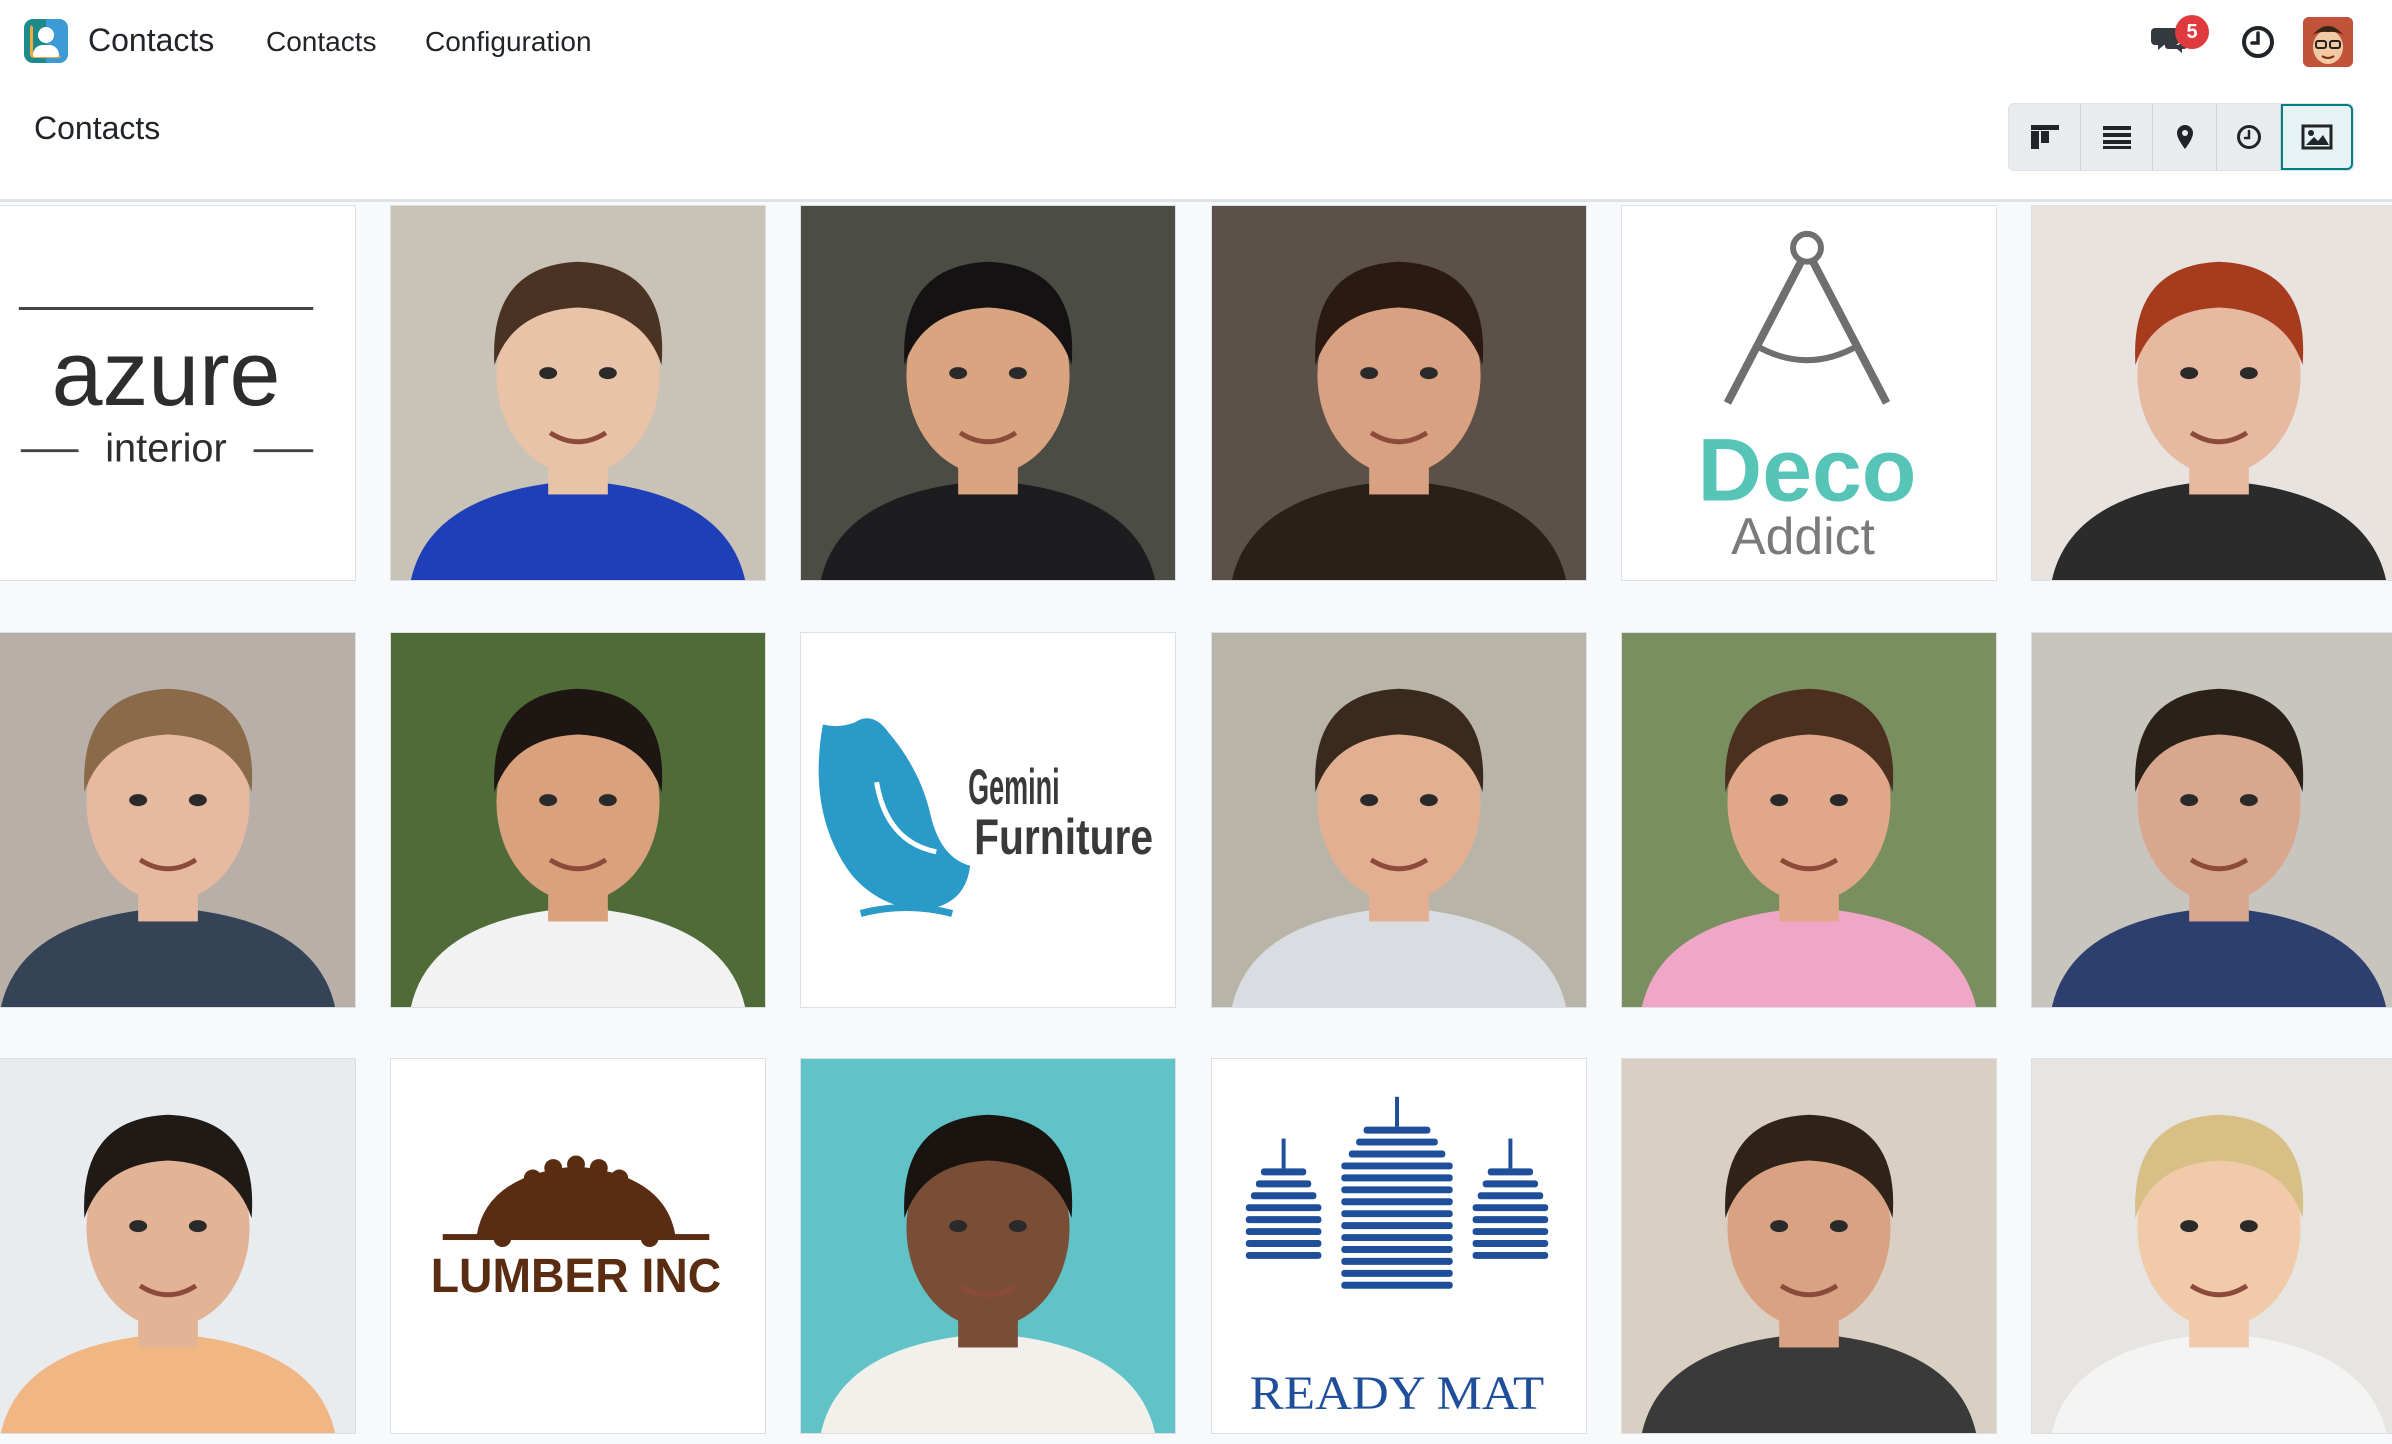  Describe the element at coordinates (151, 40) in the screenshot. I see `app-name: Contacts` at that location.